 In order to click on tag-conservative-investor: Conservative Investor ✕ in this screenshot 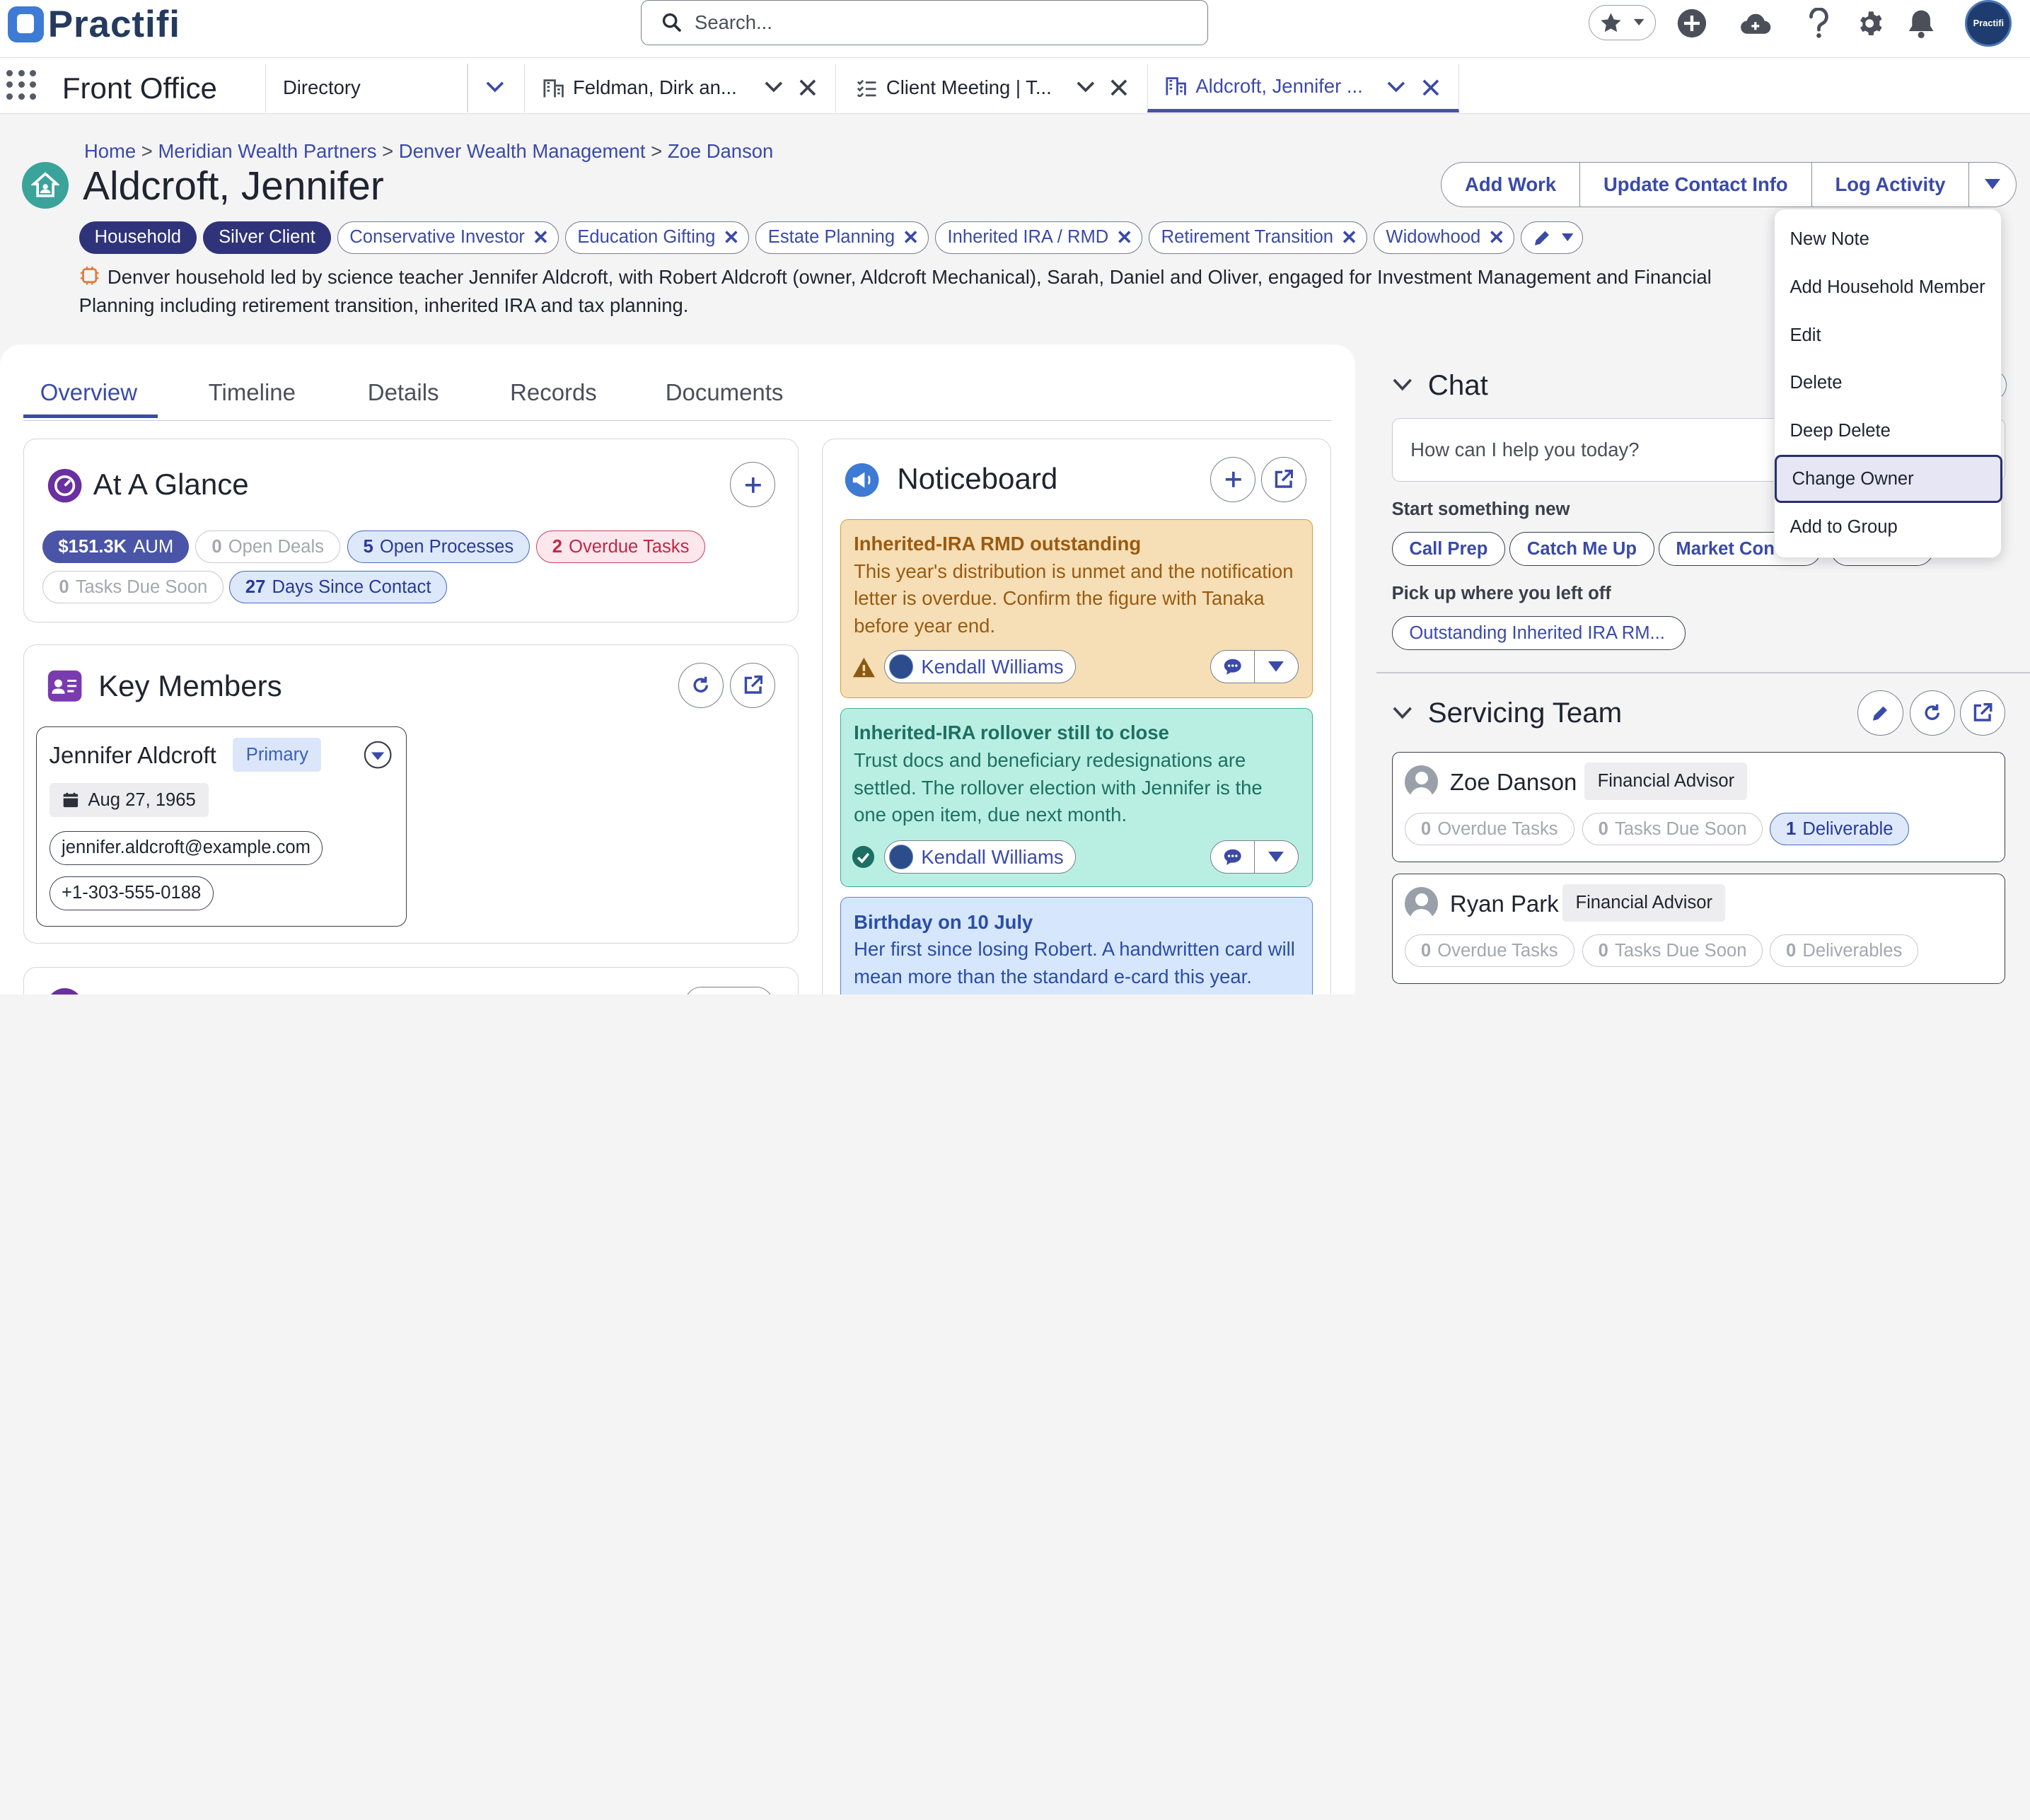, I will do `click(448, 238)`.